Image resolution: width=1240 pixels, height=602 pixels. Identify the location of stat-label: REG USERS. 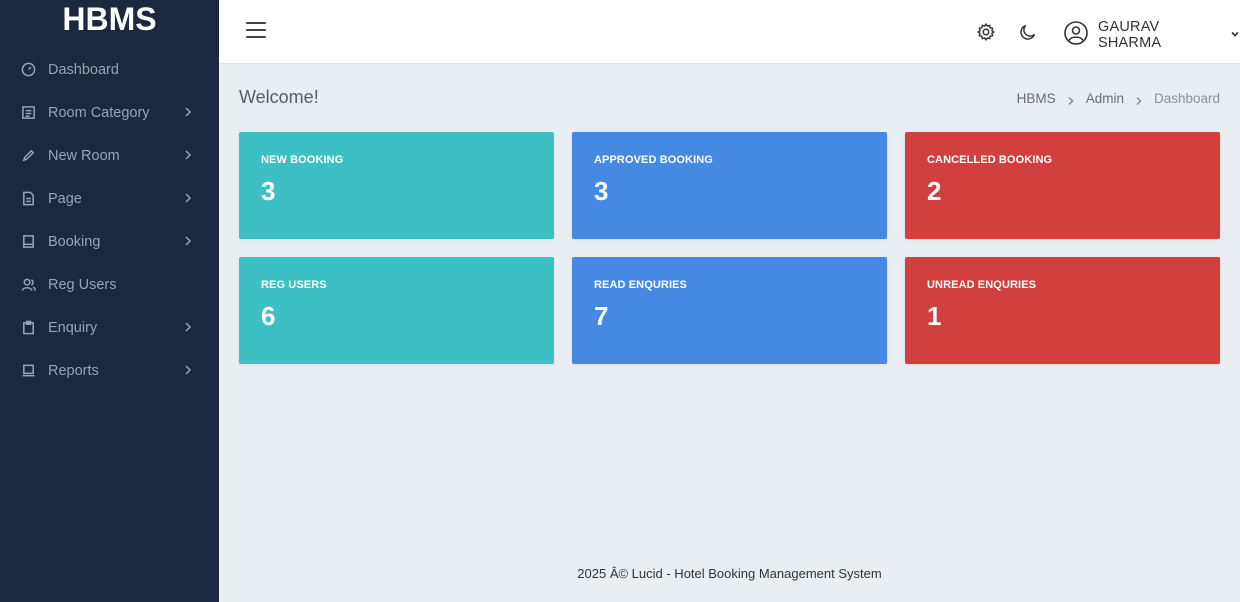
(294, 285).